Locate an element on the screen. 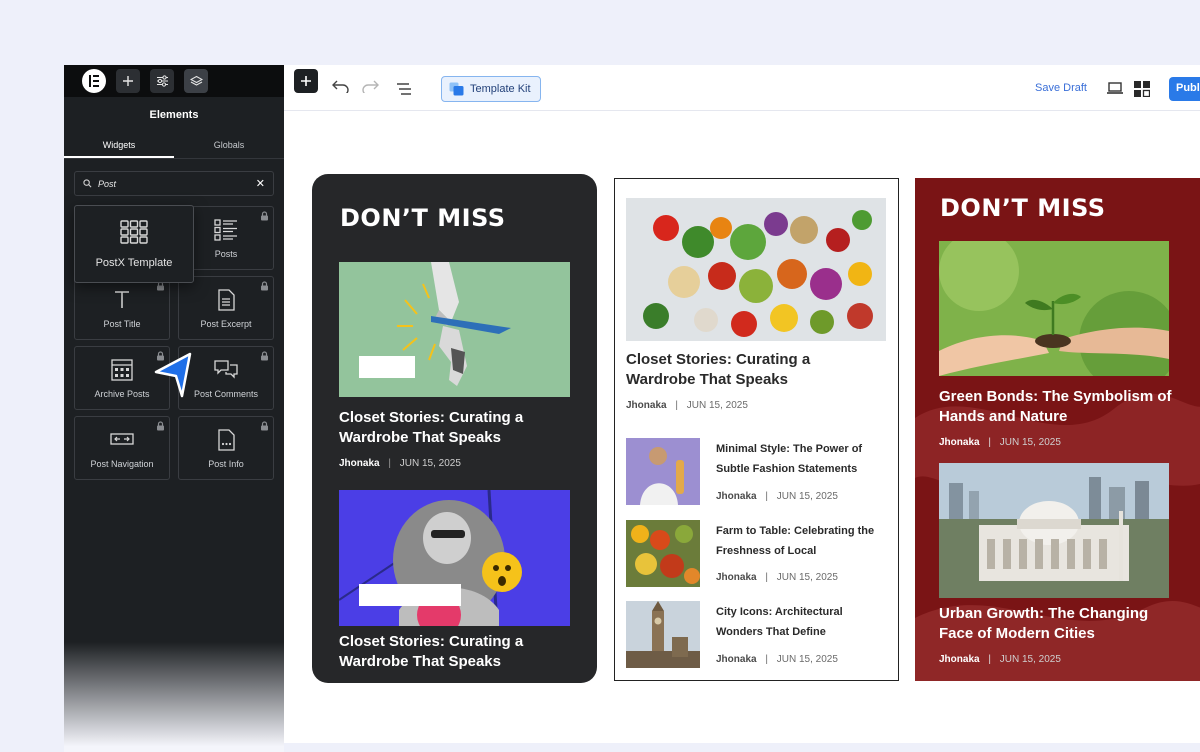 The width and height of the screenshot is (1200, 752). panel-title: Elements is located at coordinates (174, 115).